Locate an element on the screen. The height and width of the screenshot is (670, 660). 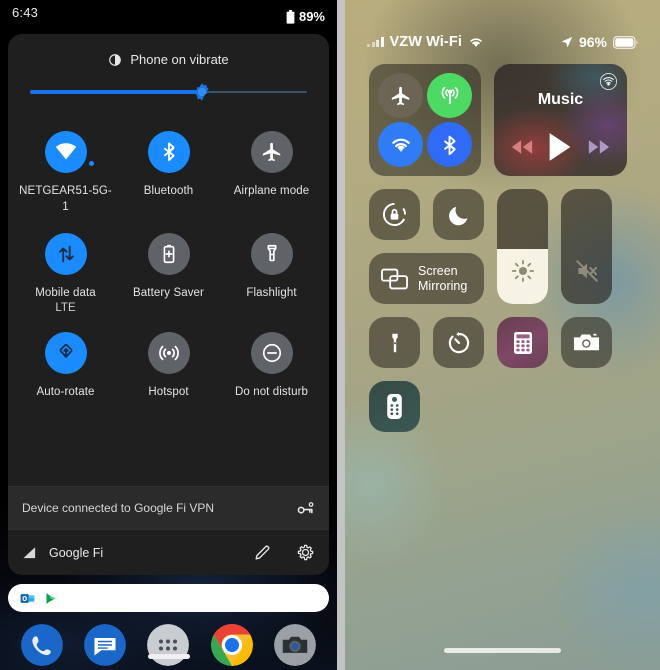
android-navigation-bar is located at coordinates (168, 656).